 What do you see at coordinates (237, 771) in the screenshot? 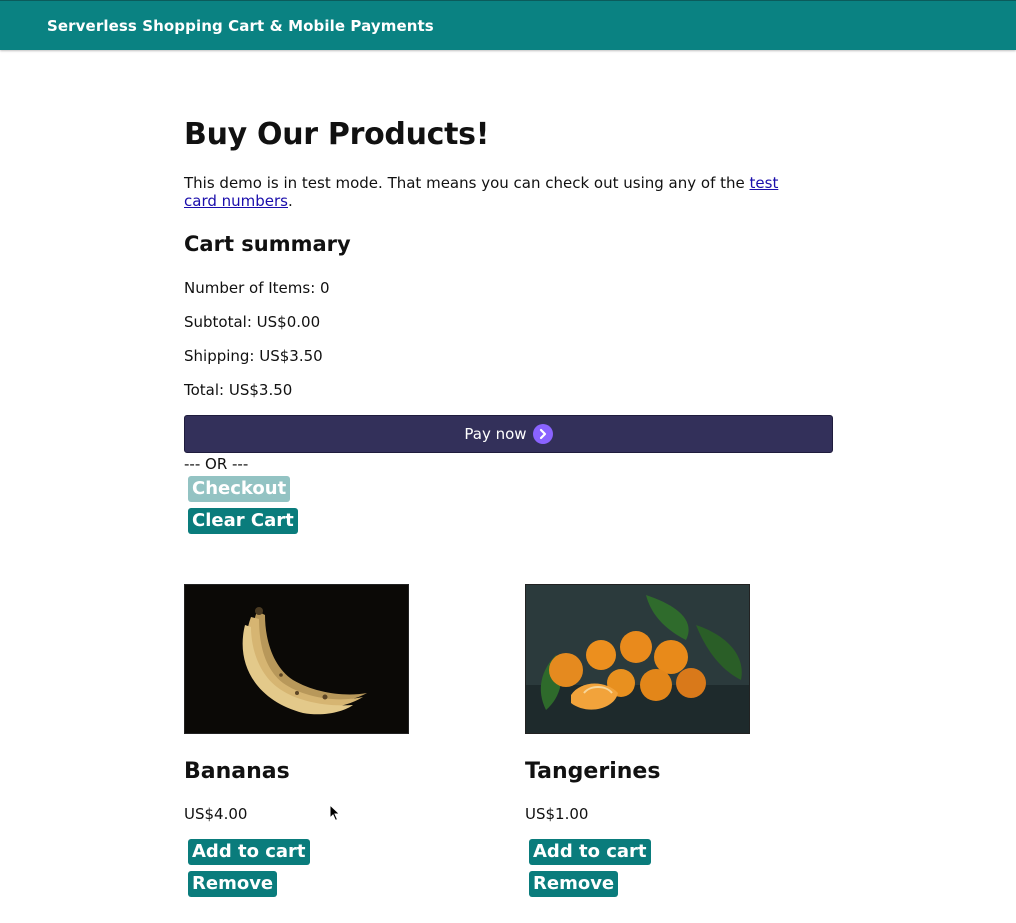
I see `product-name: Bananas` at bounding box center [237, 771].